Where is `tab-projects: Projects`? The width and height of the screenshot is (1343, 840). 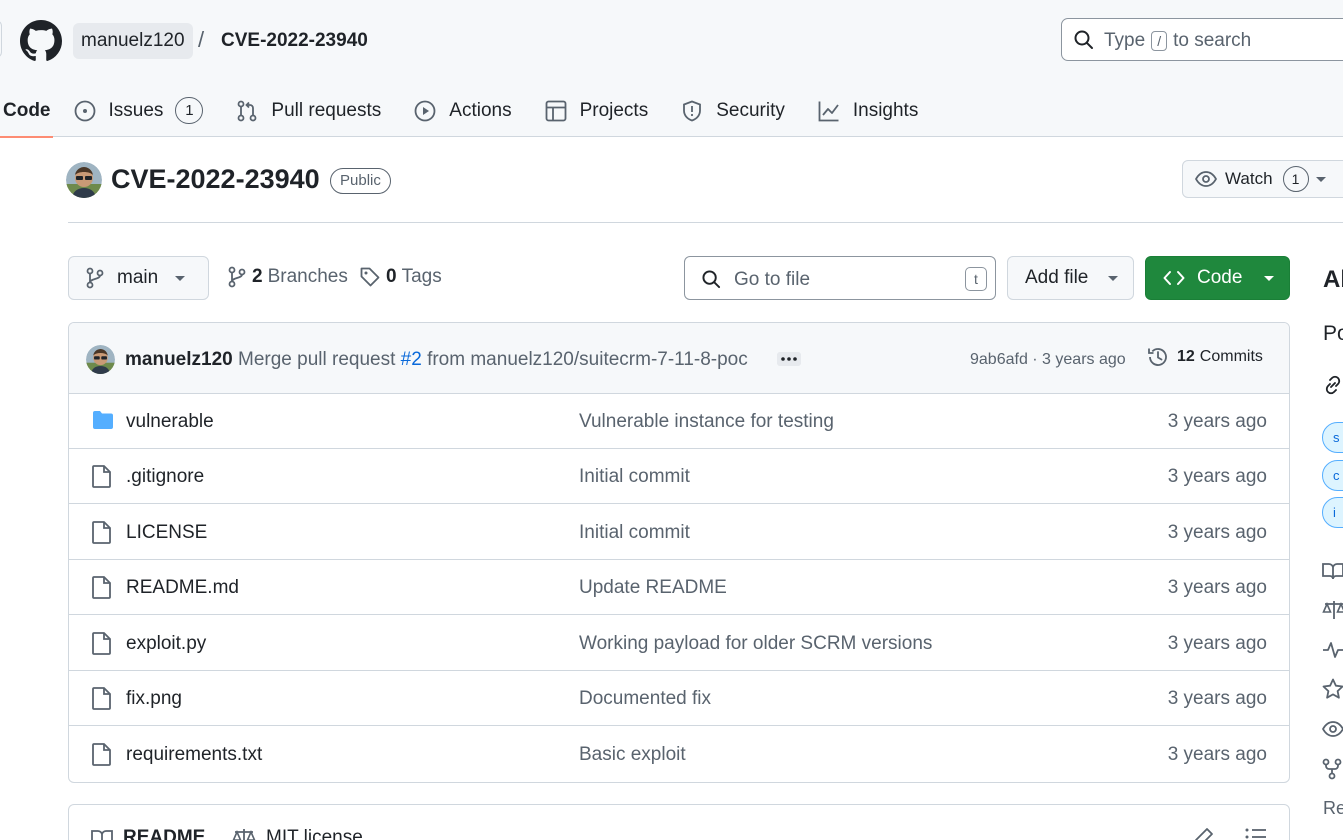 tab-projects: Projects is located at coordinates (597, 110).